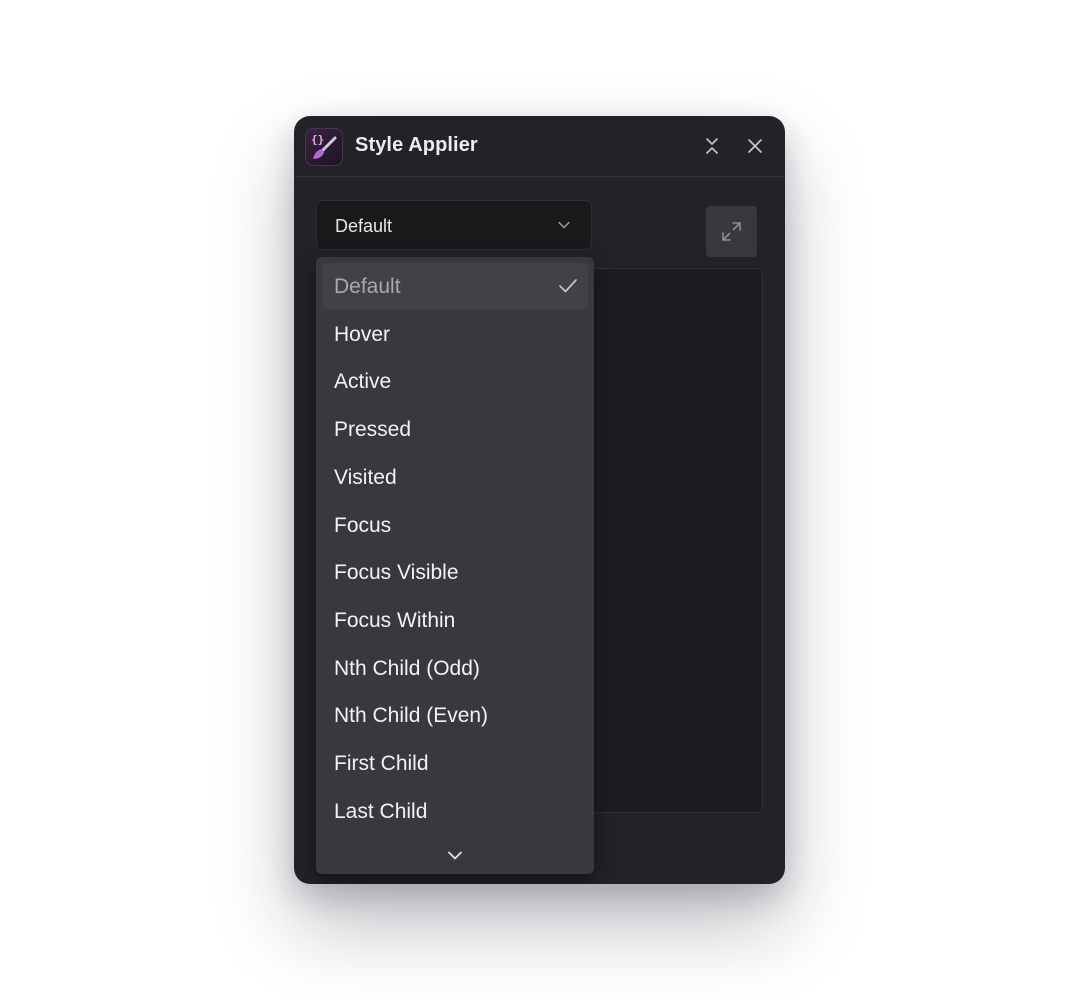  Describe the element at coordinates (455, 763) in the screenshot. I see `dropdown-item-first-child: First Child` at that location.